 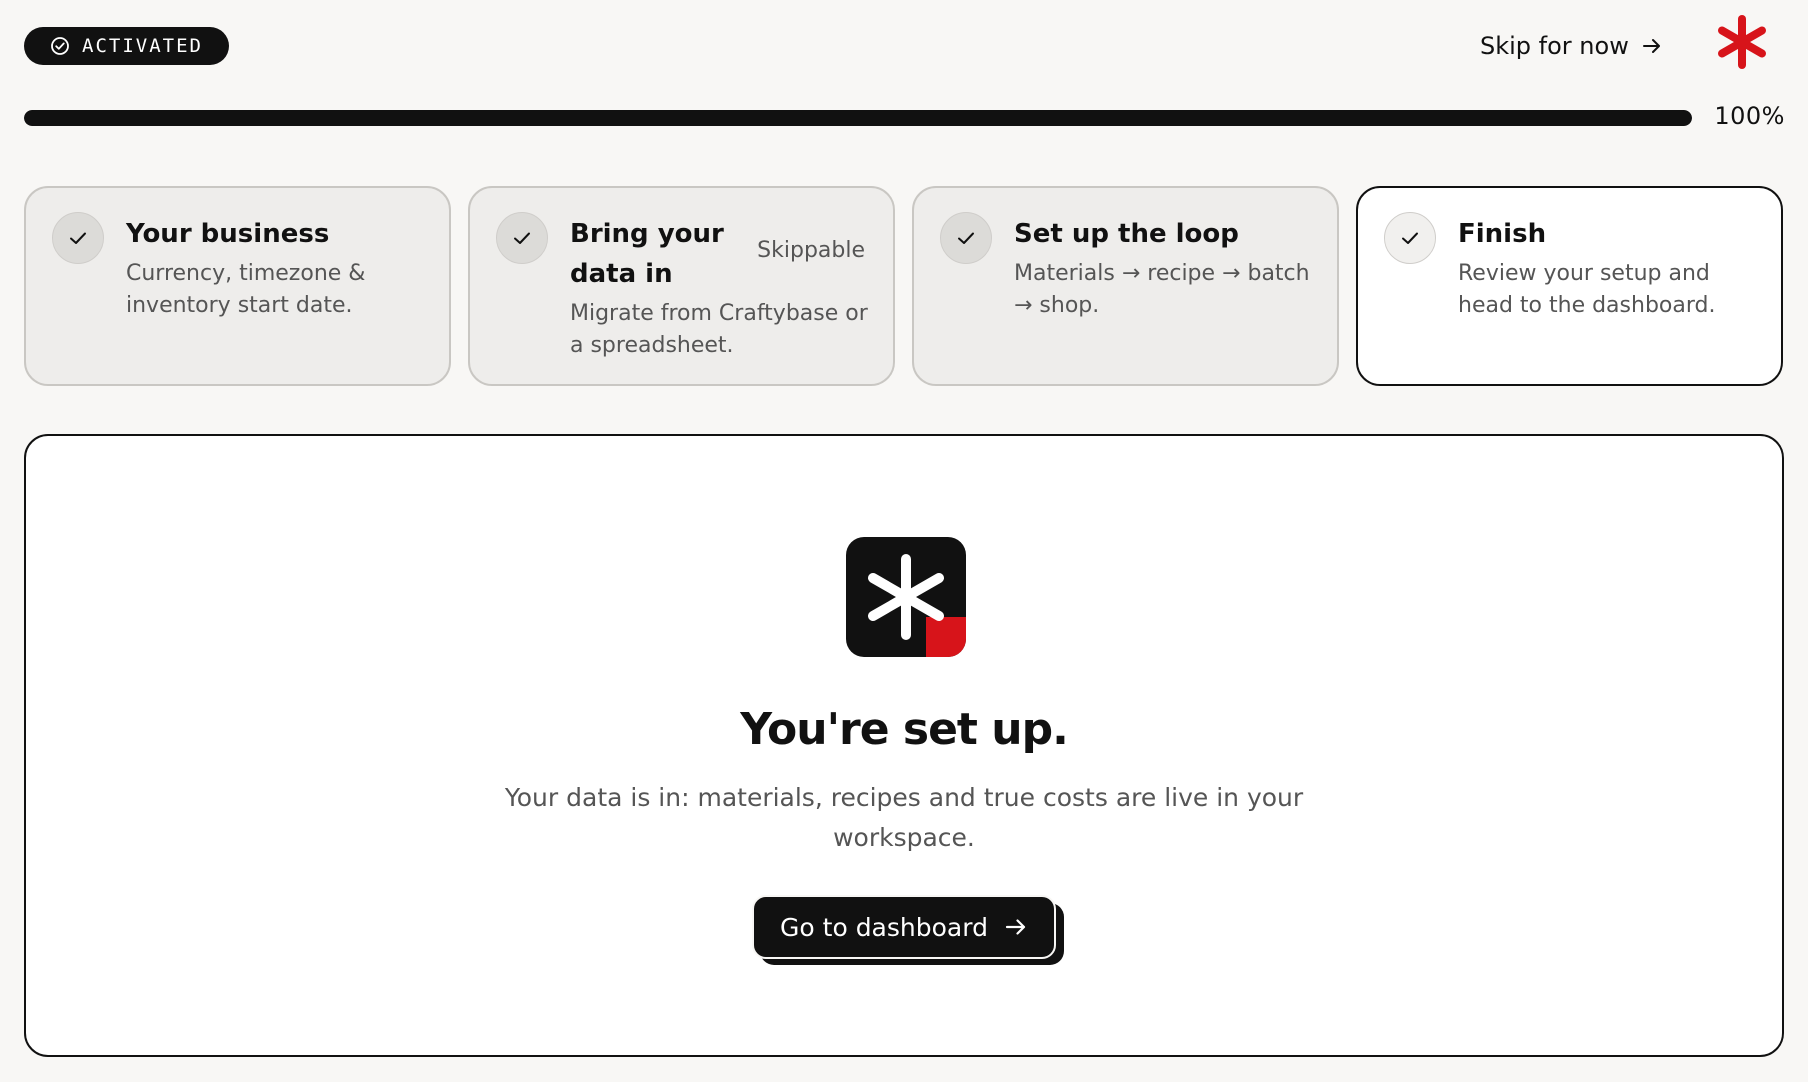 What do you see at coordinates (884, 927) in the screenshot?
I see `go-to-dashboard-label: Go to dashboard` at bounding box center [884, 927].